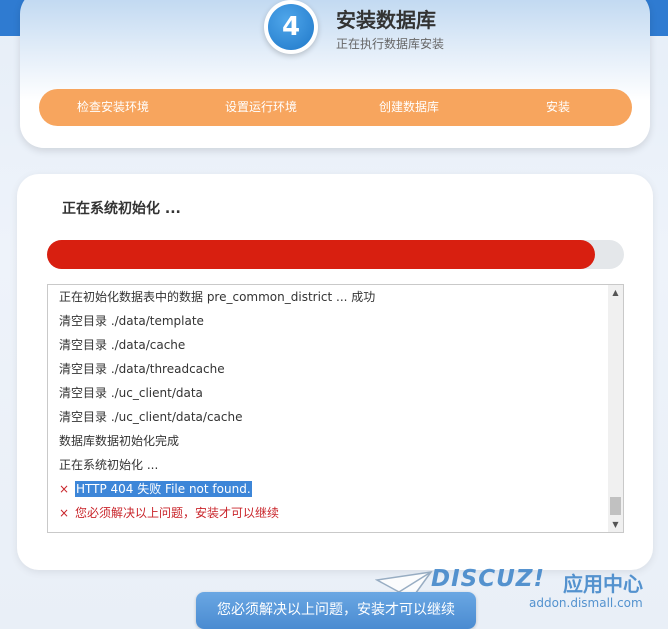  Describe the element at coordinates (336, 610) in the screenshot. I see `blocked-continue-button: 您必须解决以上问题，安装才可以继续` at that location.